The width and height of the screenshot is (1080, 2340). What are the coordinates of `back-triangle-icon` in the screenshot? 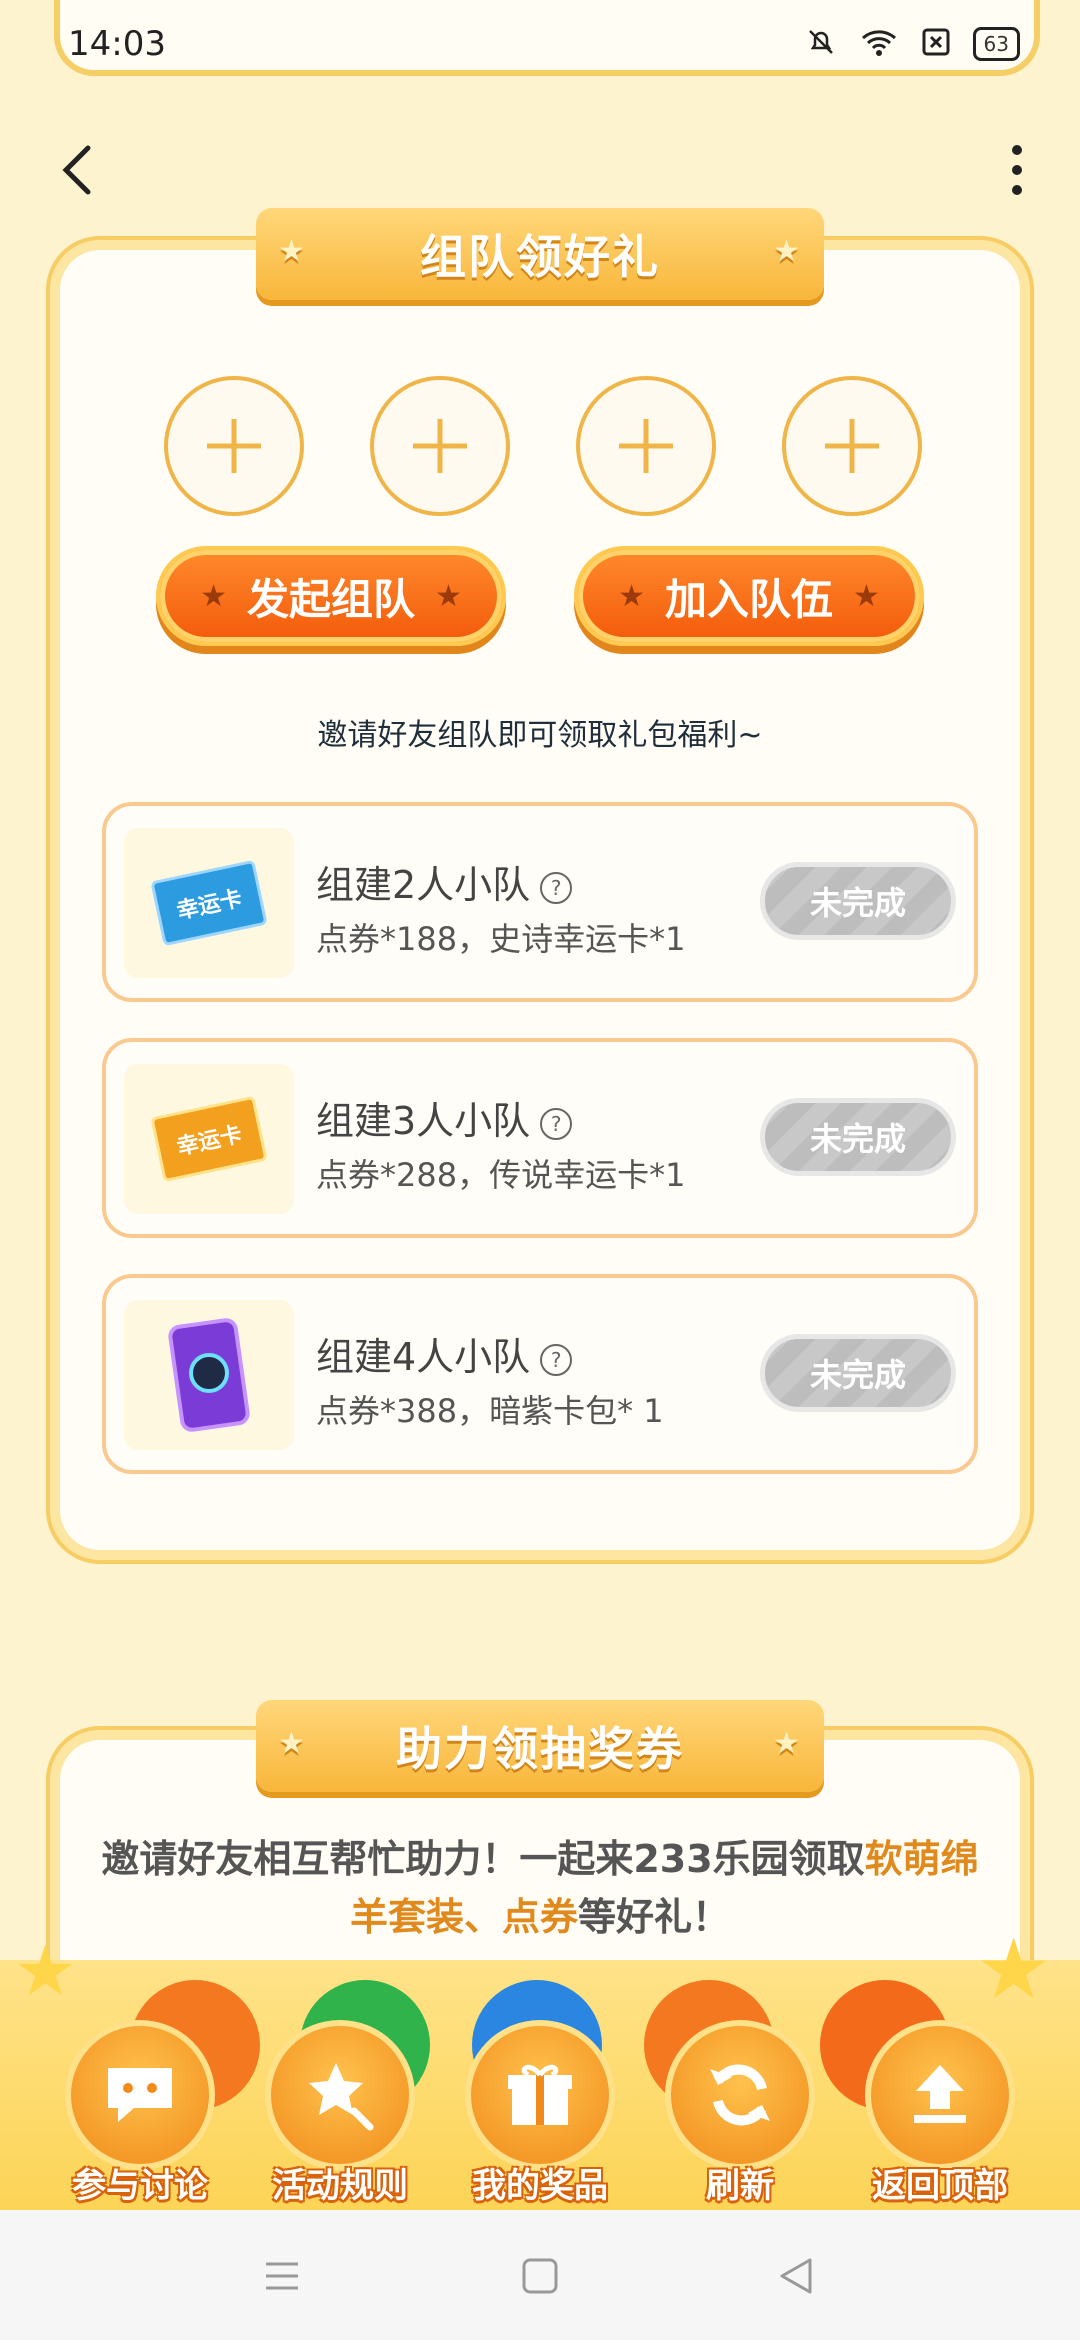 It's located at (796, 2278).